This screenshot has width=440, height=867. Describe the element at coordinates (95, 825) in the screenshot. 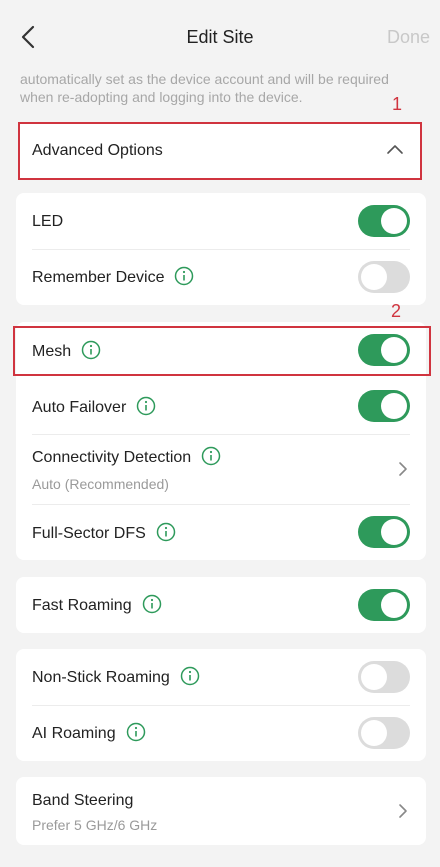

I see `band-steering-value: Prefer 5 GHz/6 GHz` at that location.